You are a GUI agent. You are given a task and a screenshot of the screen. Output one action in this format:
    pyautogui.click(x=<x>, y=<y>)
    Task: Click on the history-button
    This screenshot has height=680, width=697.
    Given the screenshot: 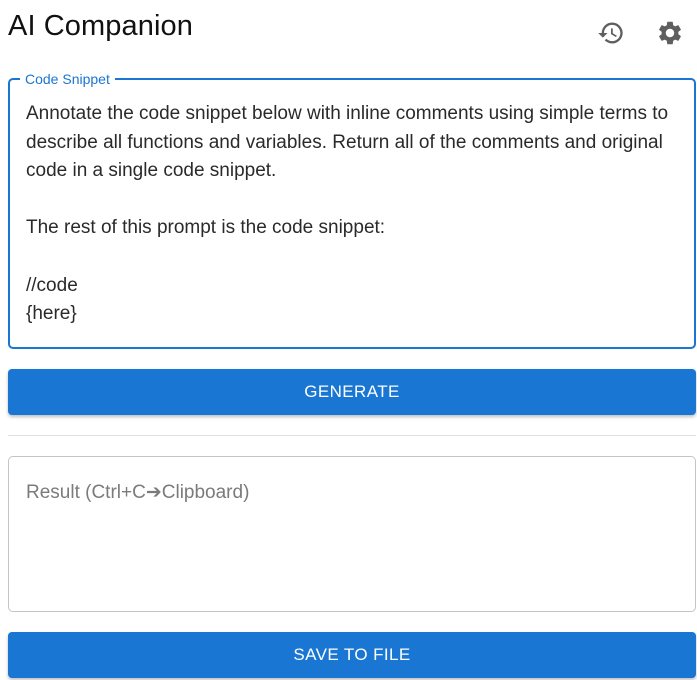 What is the action you would take?
    pyautogui.click(x=611, y=33)
    